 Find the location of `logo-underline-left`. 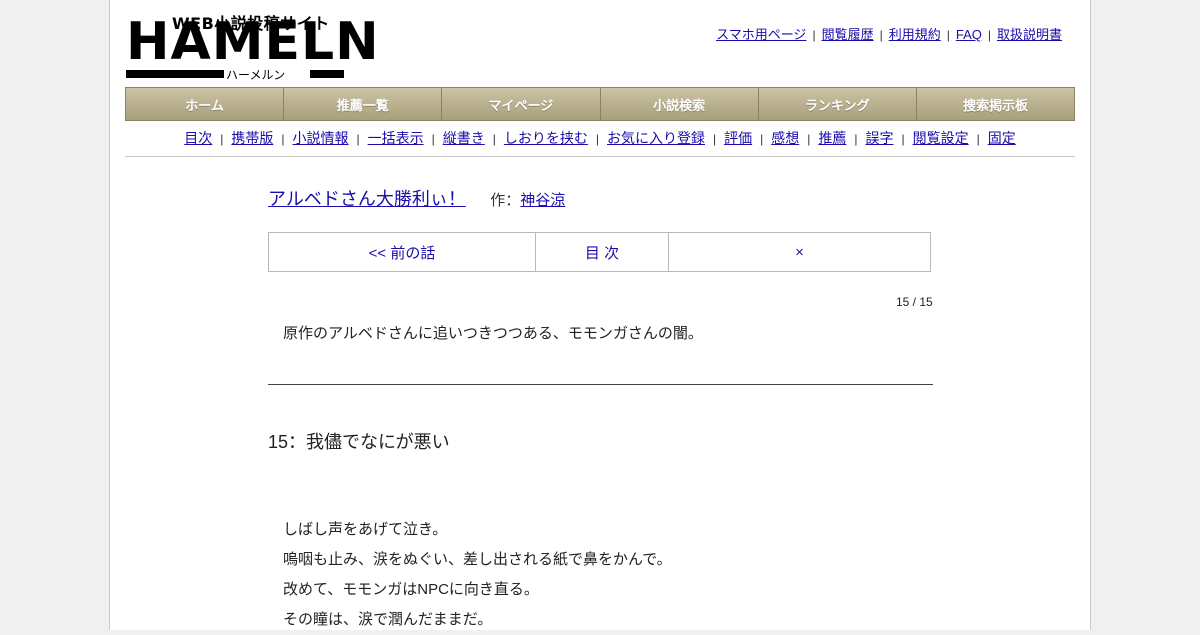

logo-underline-left is located at coordinates (175, 74).